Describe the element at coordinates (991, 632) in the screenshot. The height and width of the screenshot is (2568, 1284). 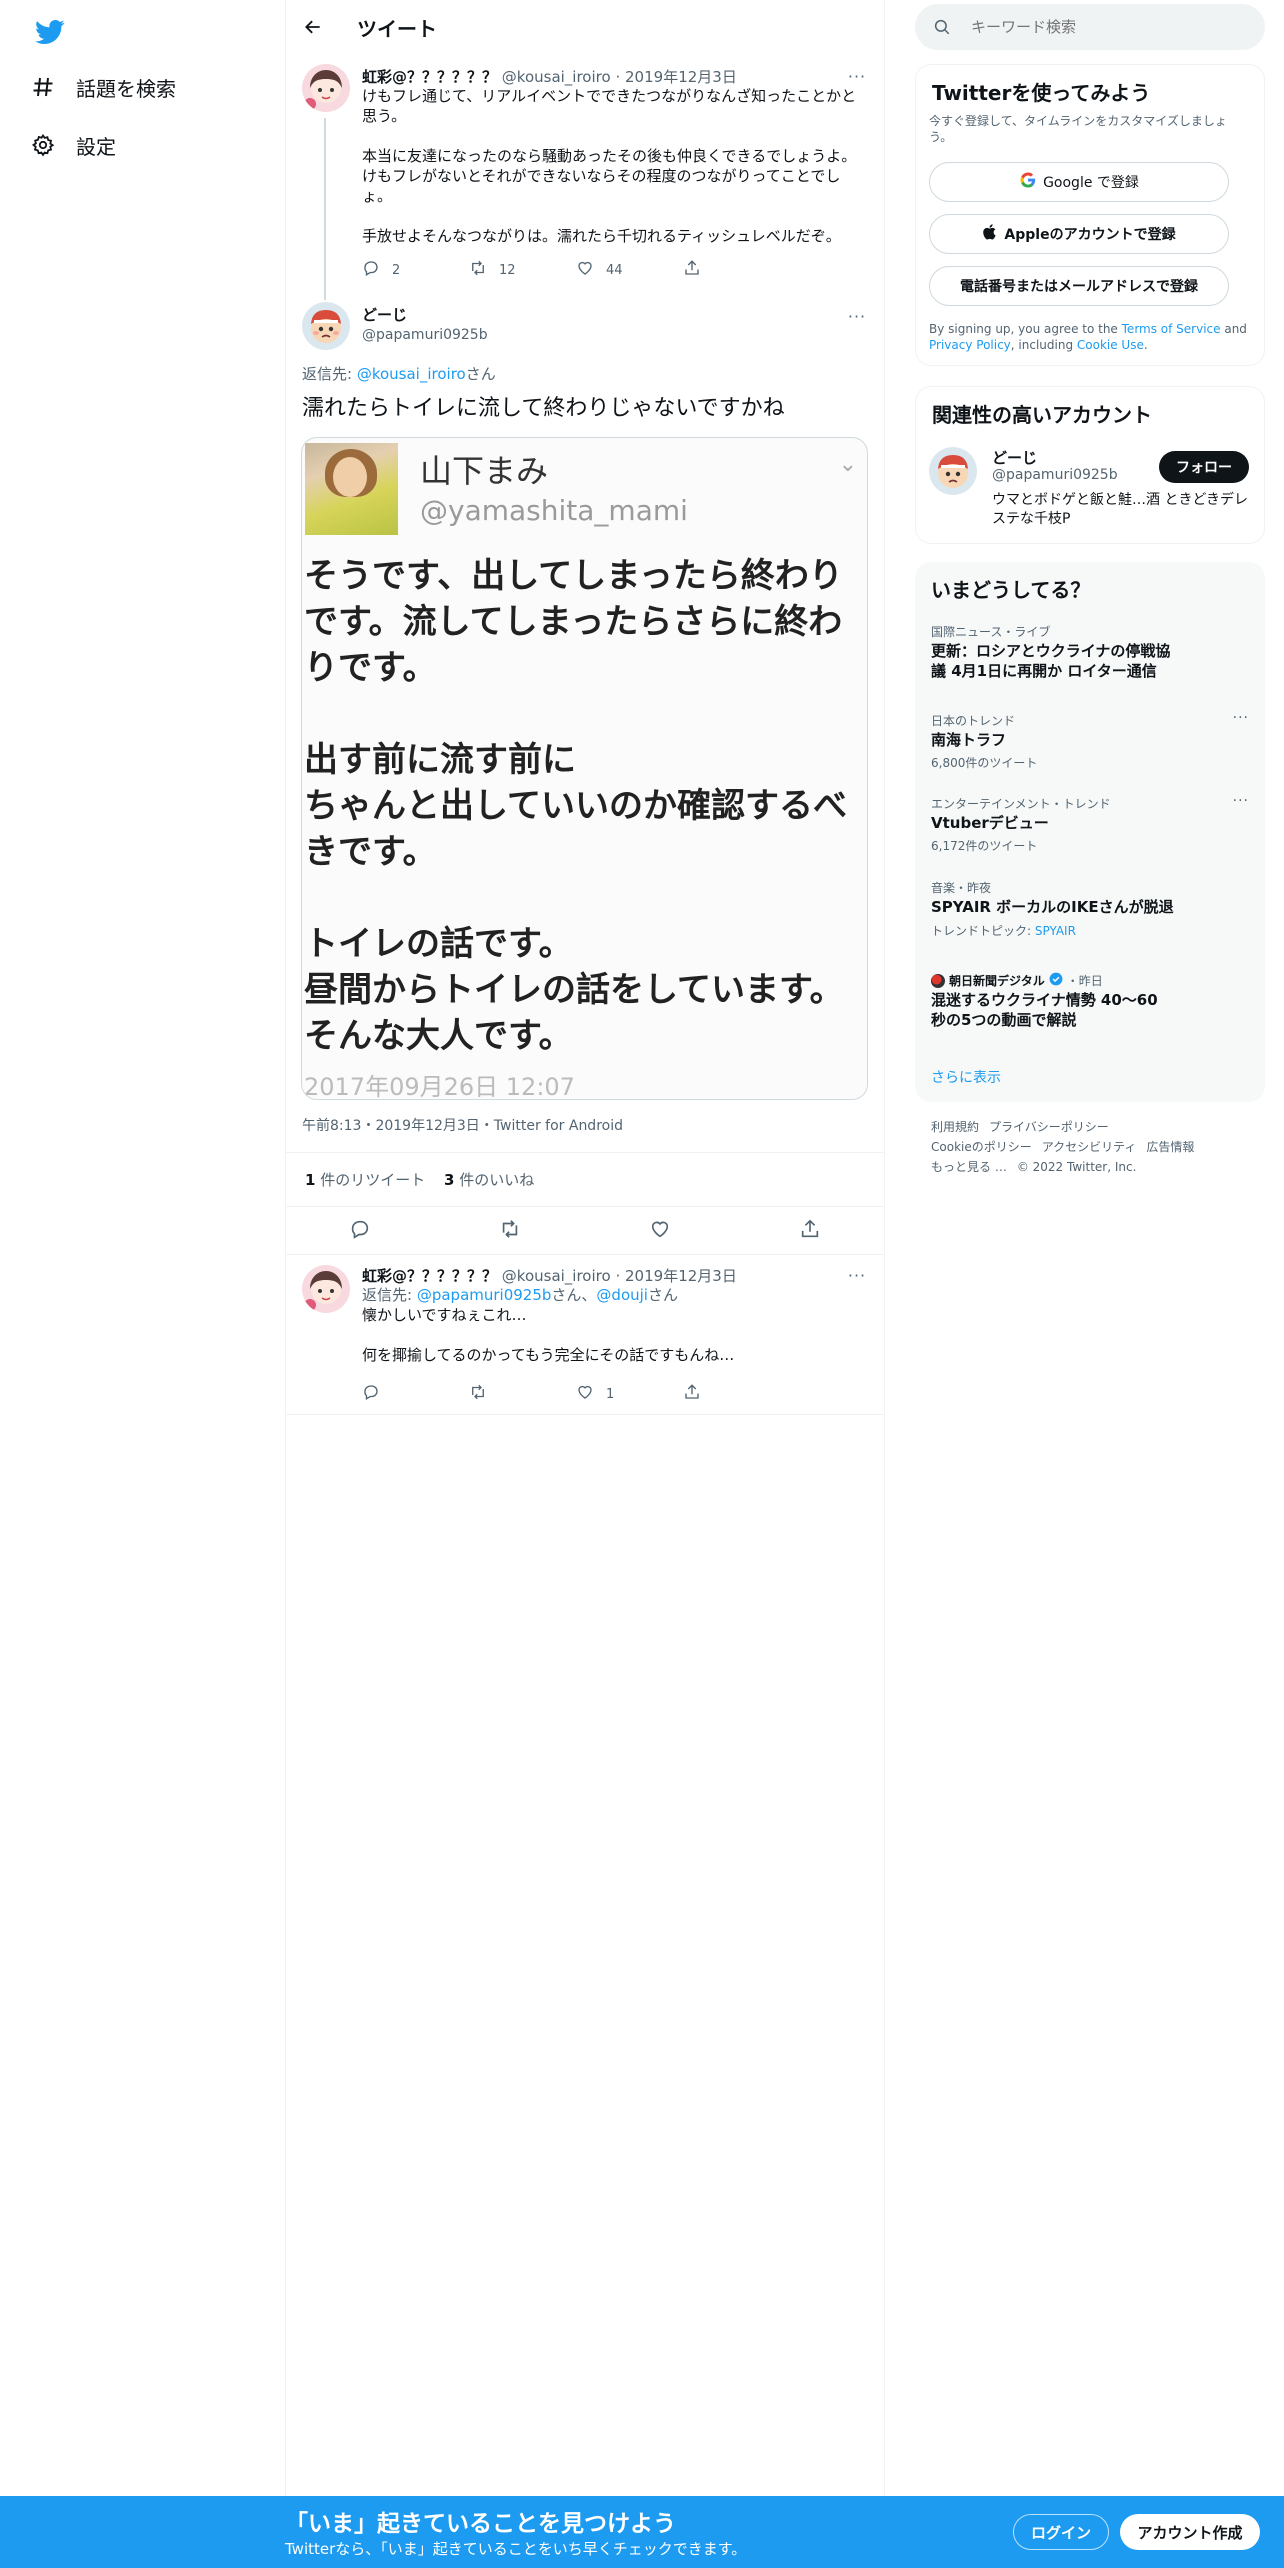
I see `trend-category: 国際ニュース・ライブ` at that location.